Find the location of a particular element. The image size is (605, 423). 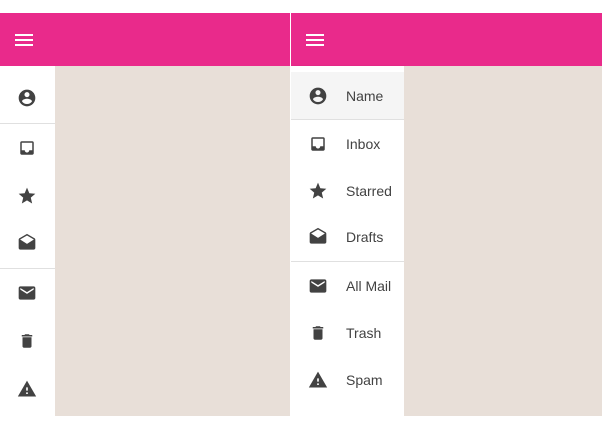

nav-drawer-collapsed is located at coordinates (27, 241).